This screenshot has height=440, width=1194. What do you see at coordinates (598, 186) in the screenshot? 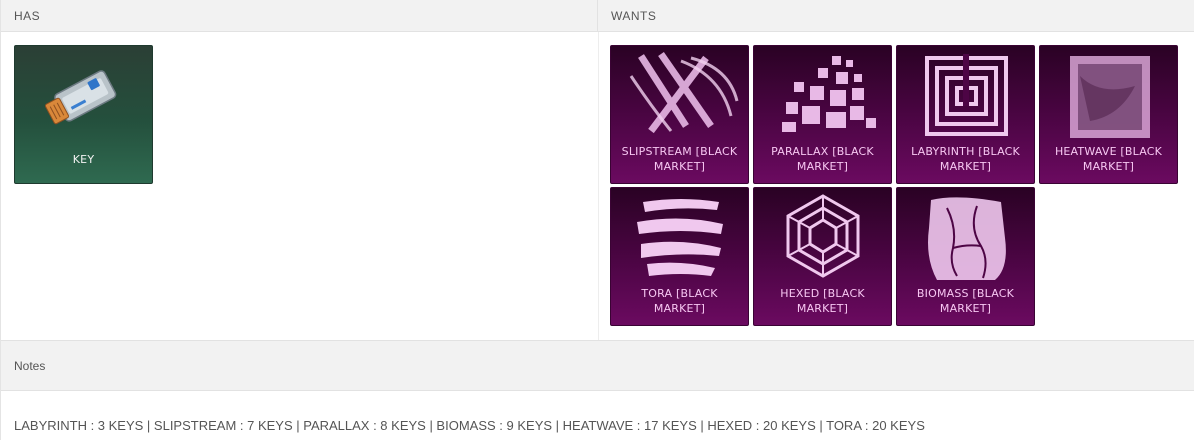
I see `column-divider` at bounding box center [598, 186].